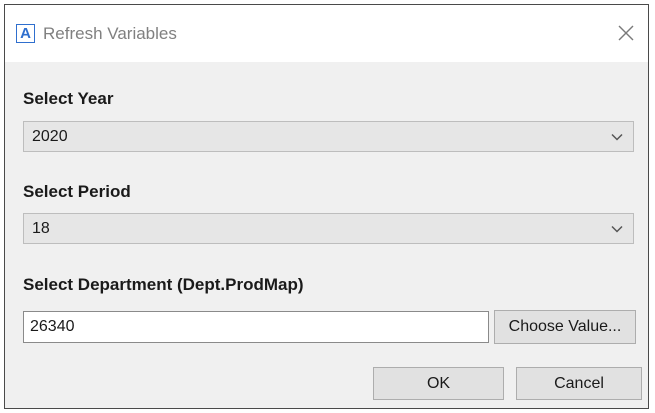 The image size is (655, 413). What do you see at coordinates (77, 191) in the screenshot?
I see `select-period-label: Select Period` at bounding box center [77, 191].